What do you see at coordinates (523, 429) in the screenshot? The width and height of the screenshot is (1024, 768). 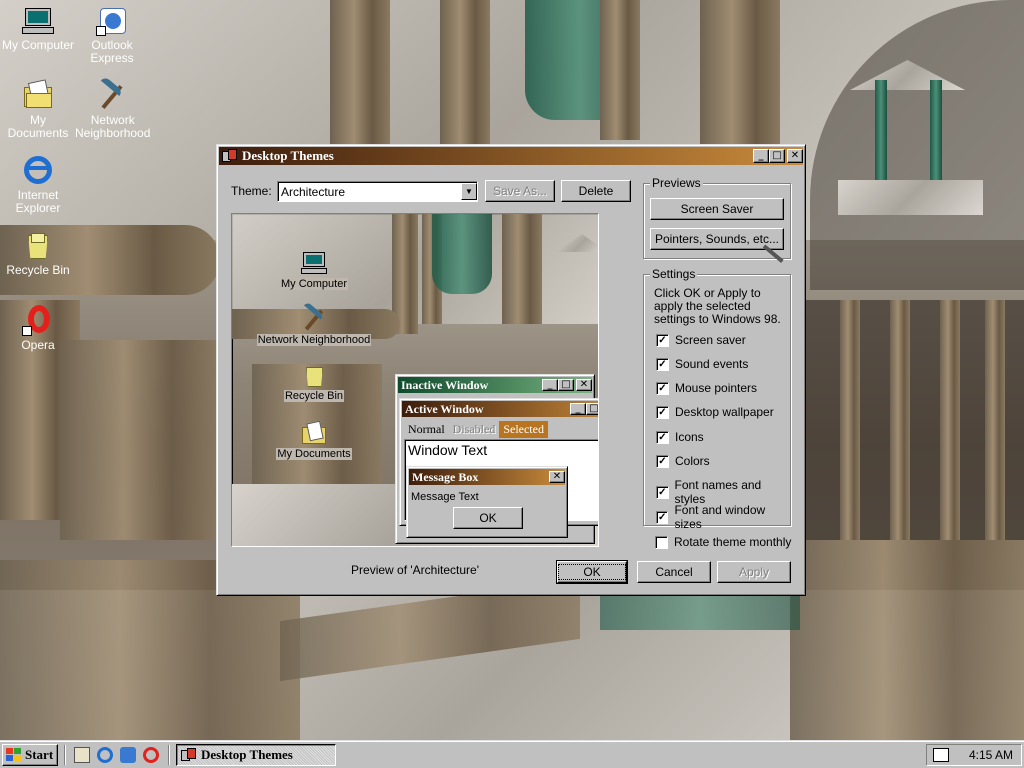 I see `menu-selected: Selected` at bounding box center [523, 429].